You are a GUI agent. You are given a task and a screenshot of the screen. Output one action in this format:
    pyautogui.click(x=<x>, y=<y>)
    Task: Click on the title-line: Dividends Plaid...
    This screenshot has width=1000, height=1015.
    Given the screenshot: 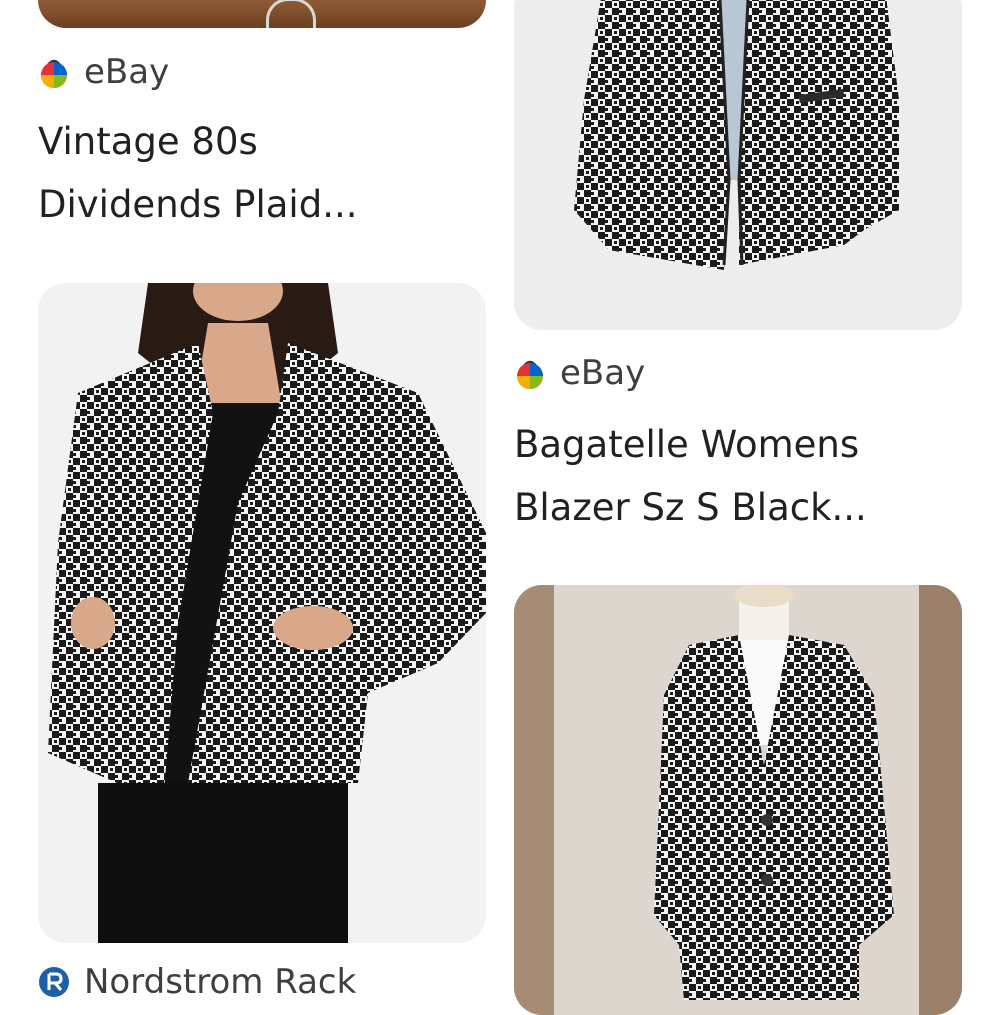 What is the action you would take?
    pyautogui.click(x=198, y=204)
    